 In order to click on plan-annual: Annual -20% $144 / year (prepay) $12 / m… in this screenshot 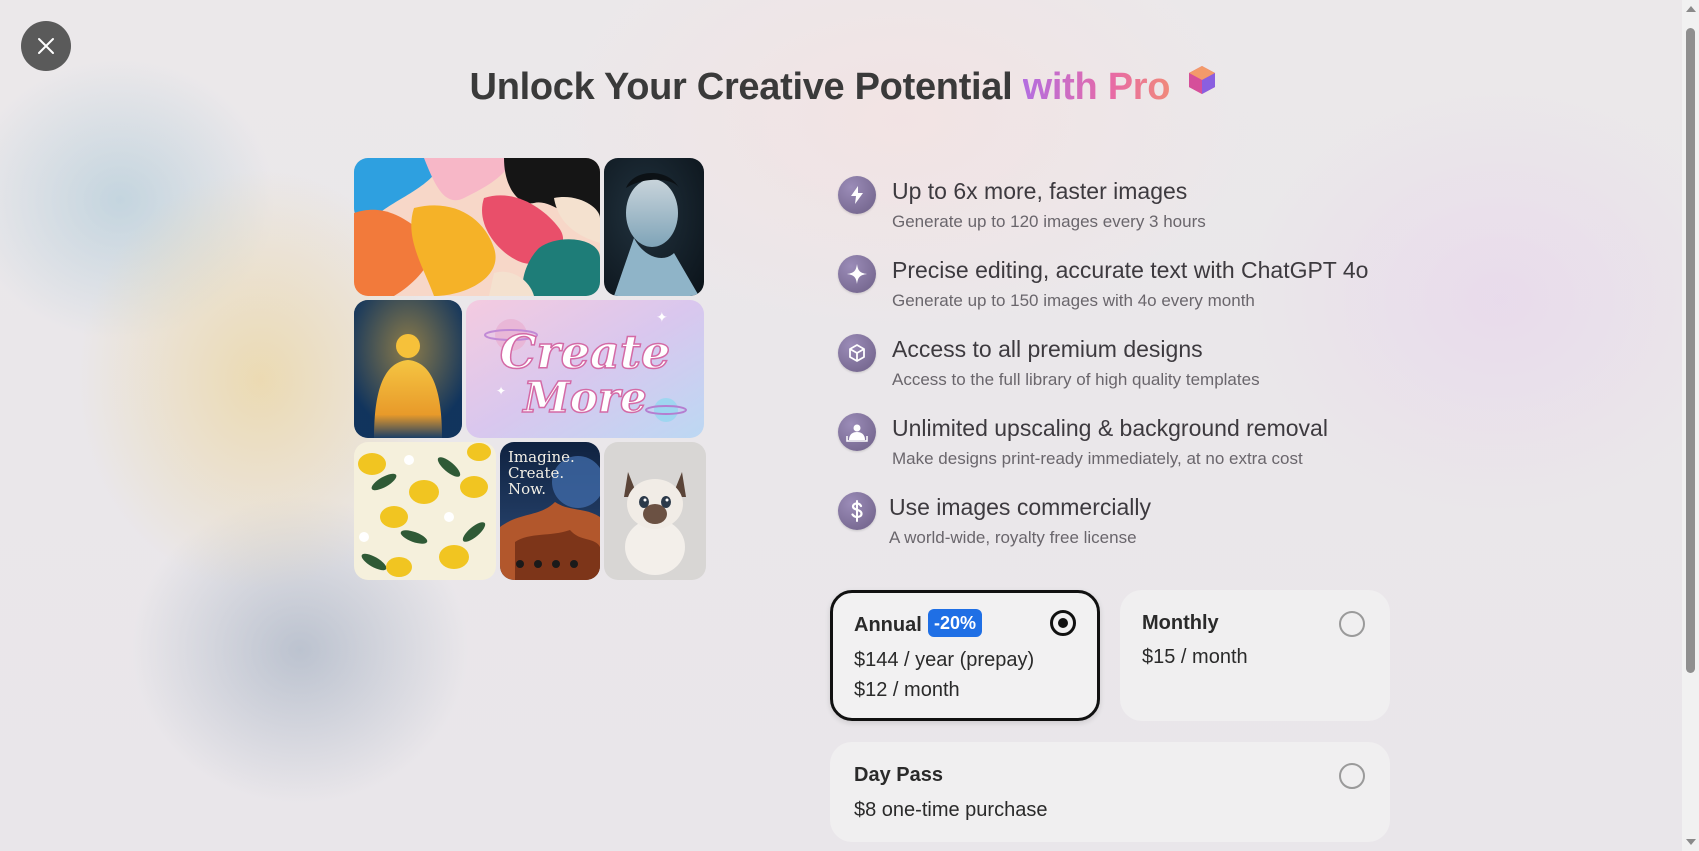, I will do `click(965, 655)`.